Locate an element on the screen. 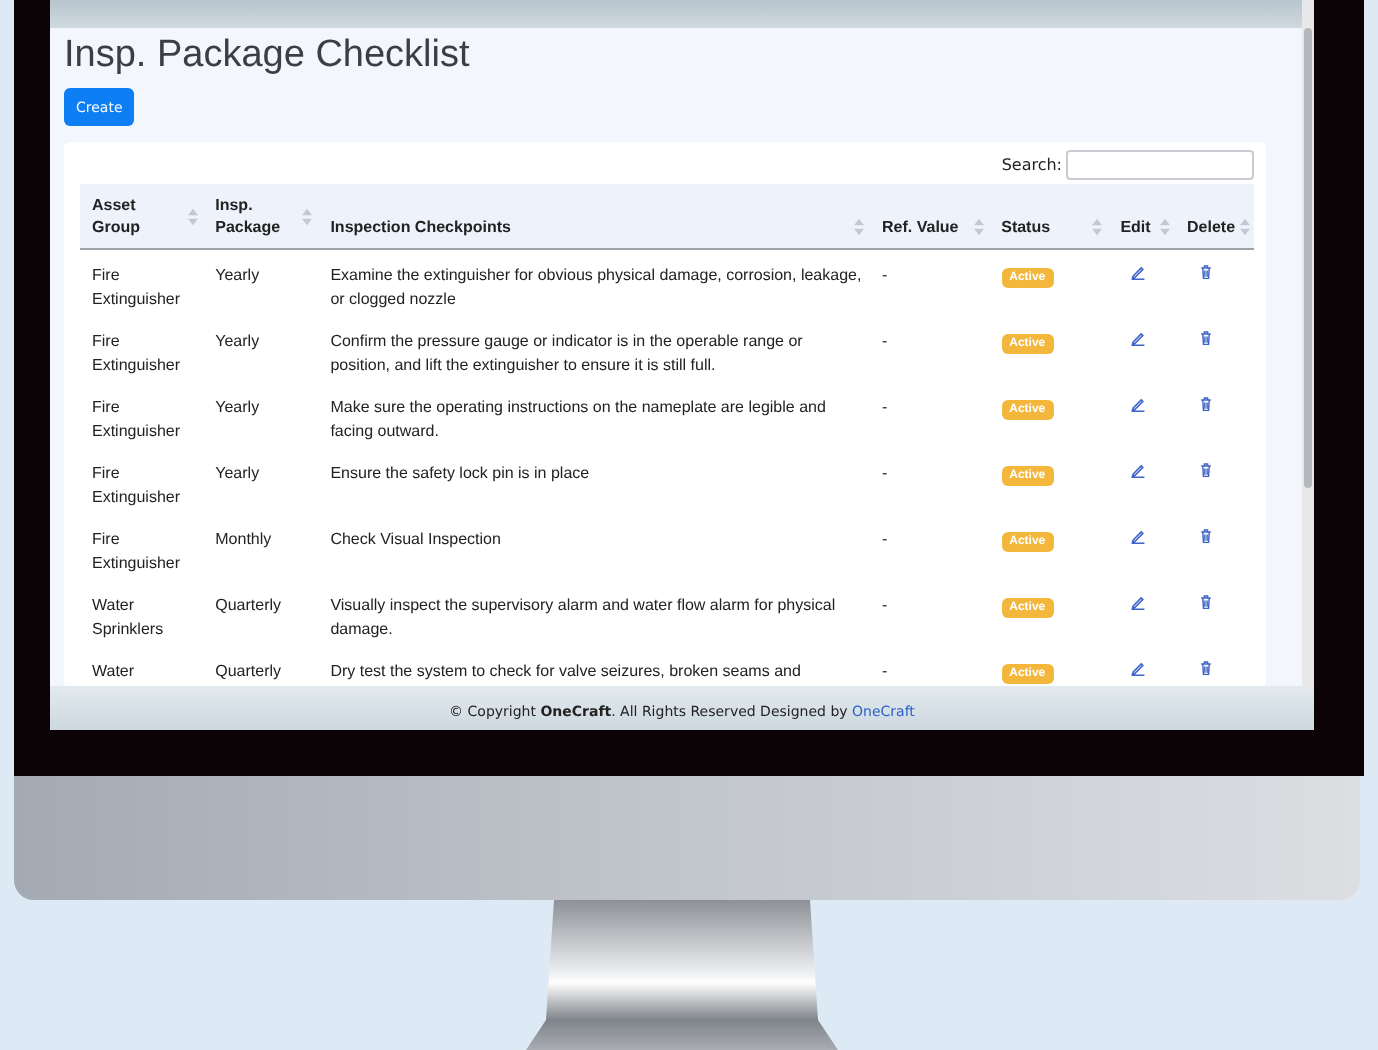 The image size is (1378, 1050). column-header: Edit is located at coordinates (1135, 227).